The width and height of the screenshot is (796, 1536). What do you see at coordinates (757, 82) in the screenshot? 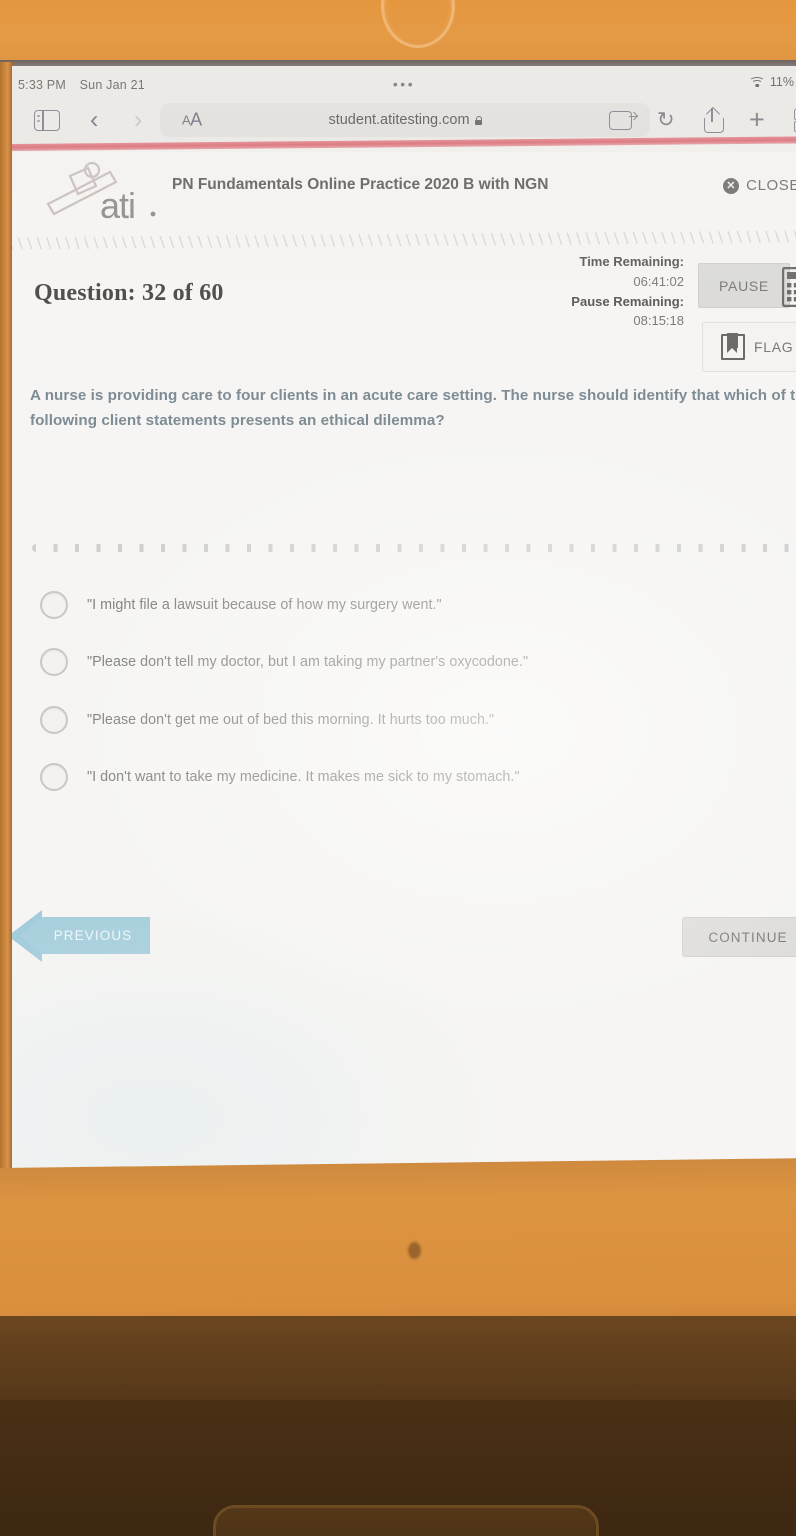
I see `wifi-icon` at bounding box center [757, 82].